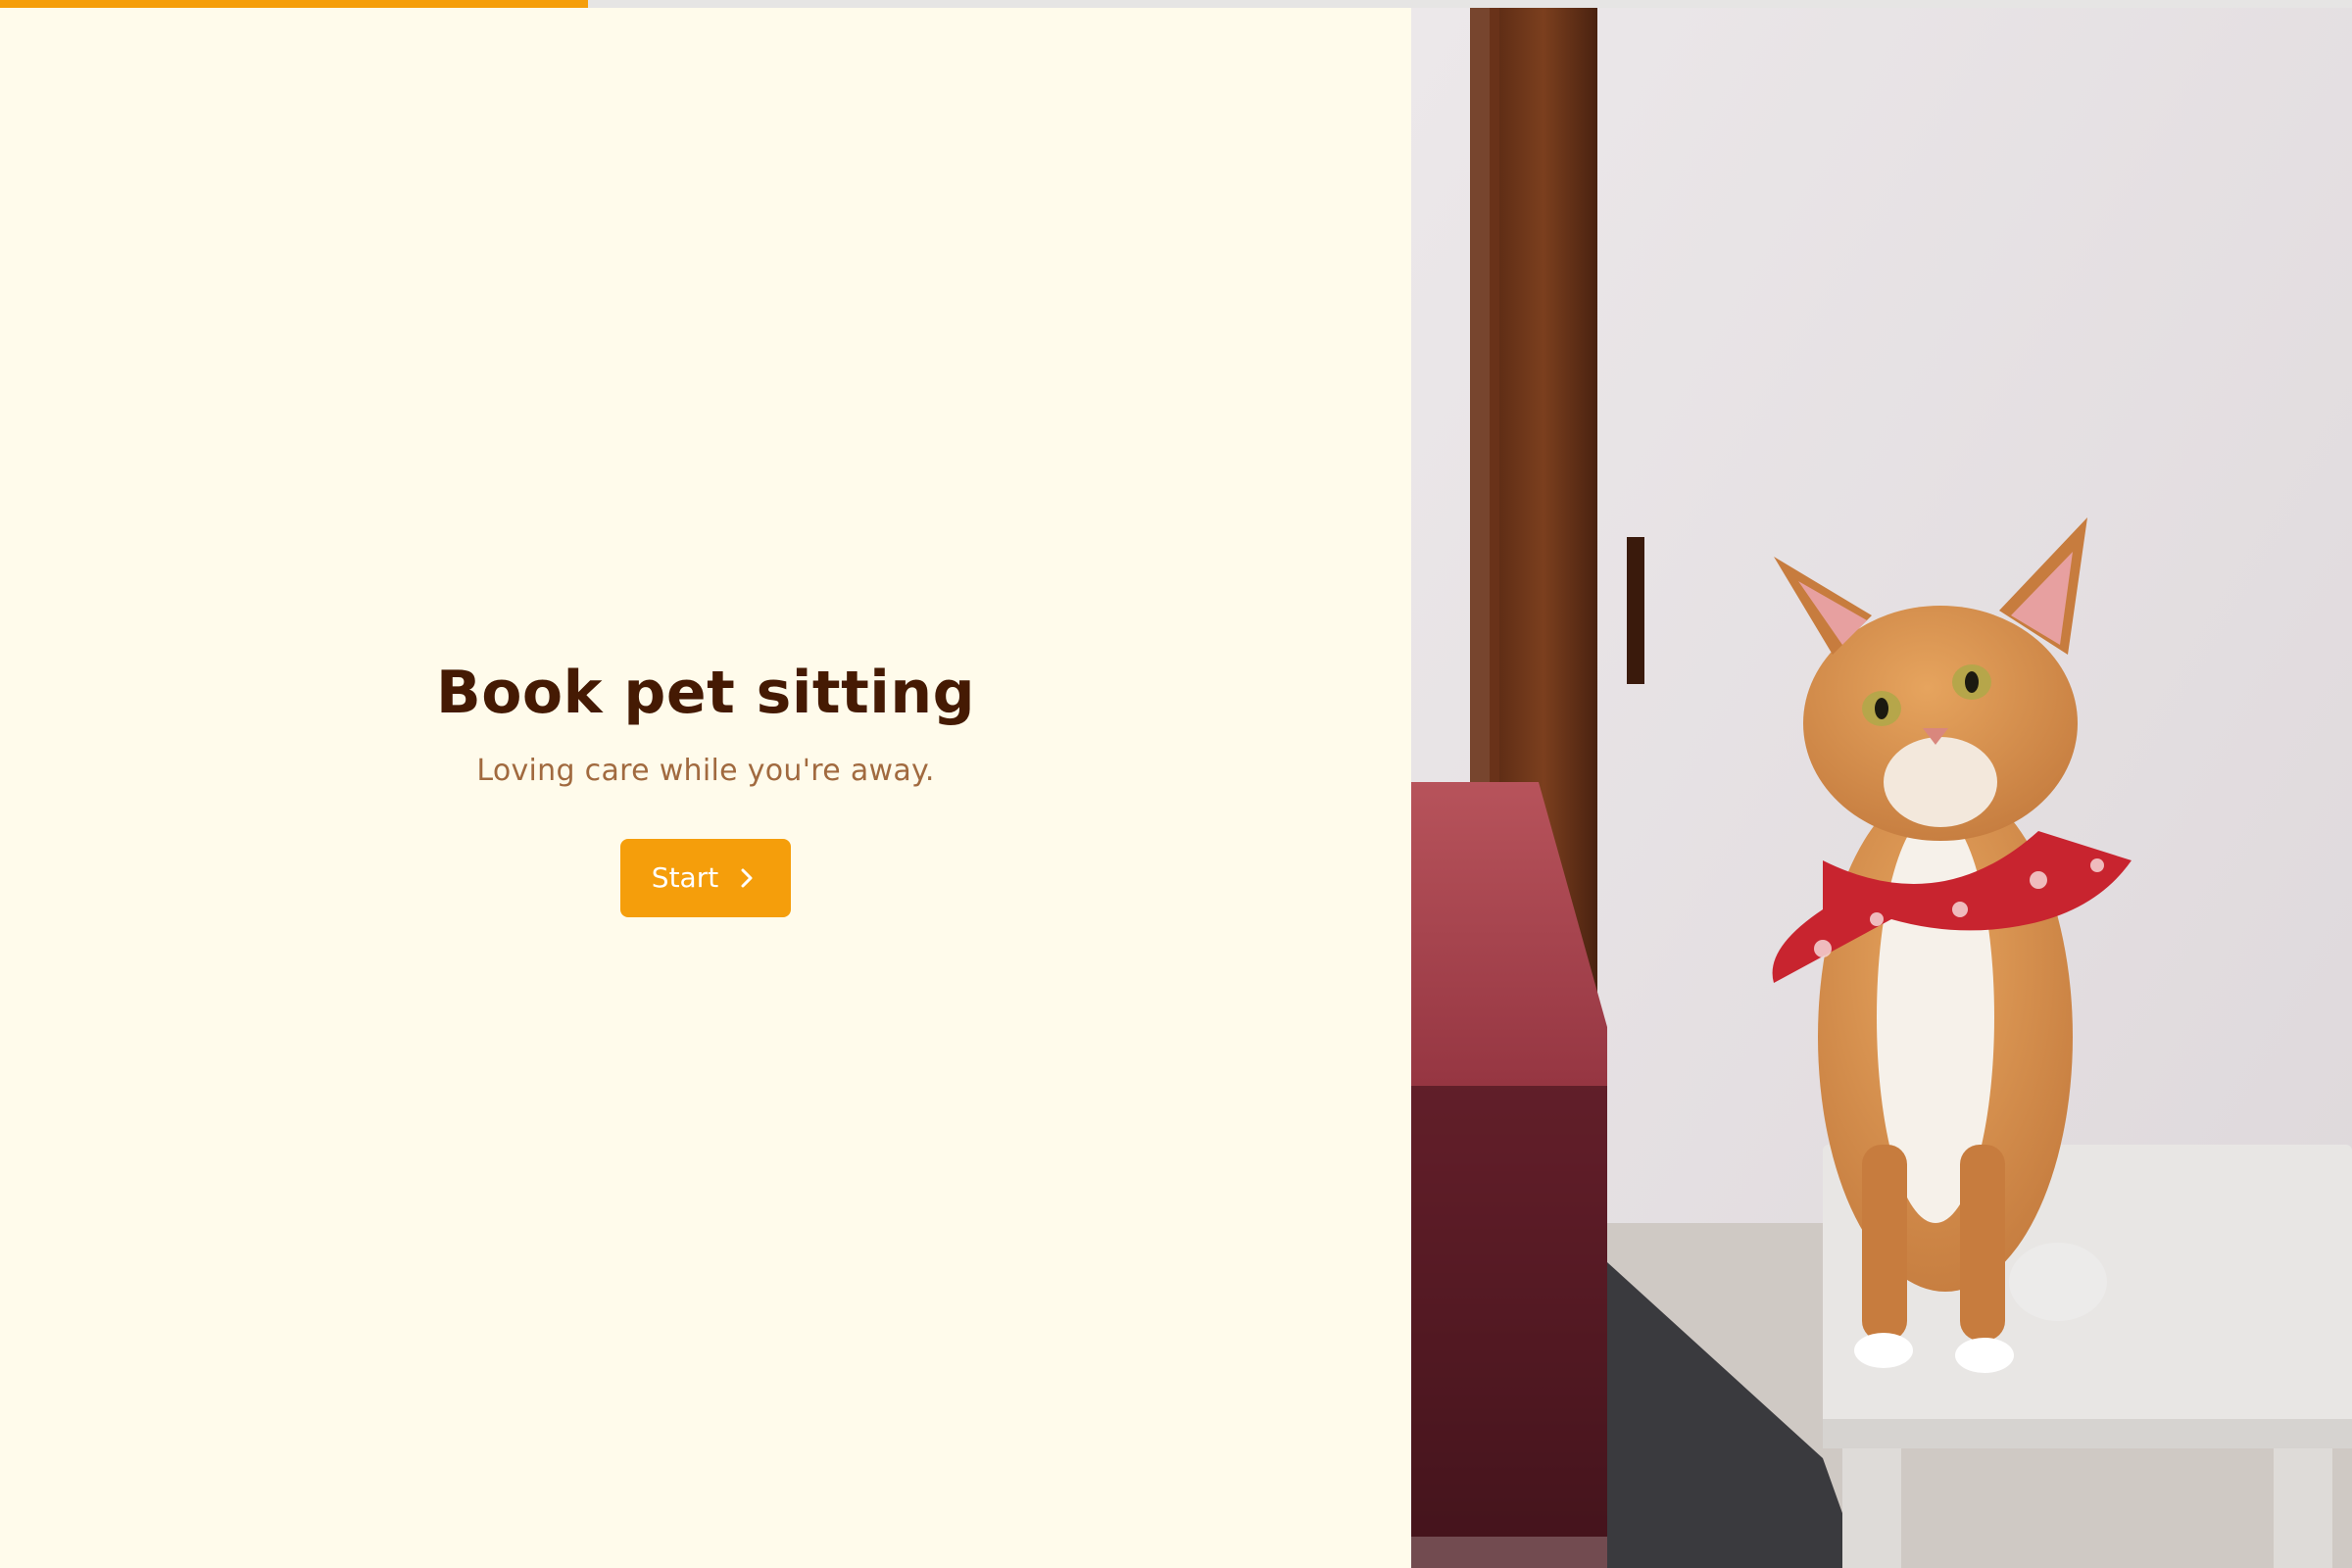 The height and width of the screenshot is (1568, 2352). Describe the element at coordinates (705, 770) in the screenshot. I see `page-subtitle: Loving care while you're away.` at that location.